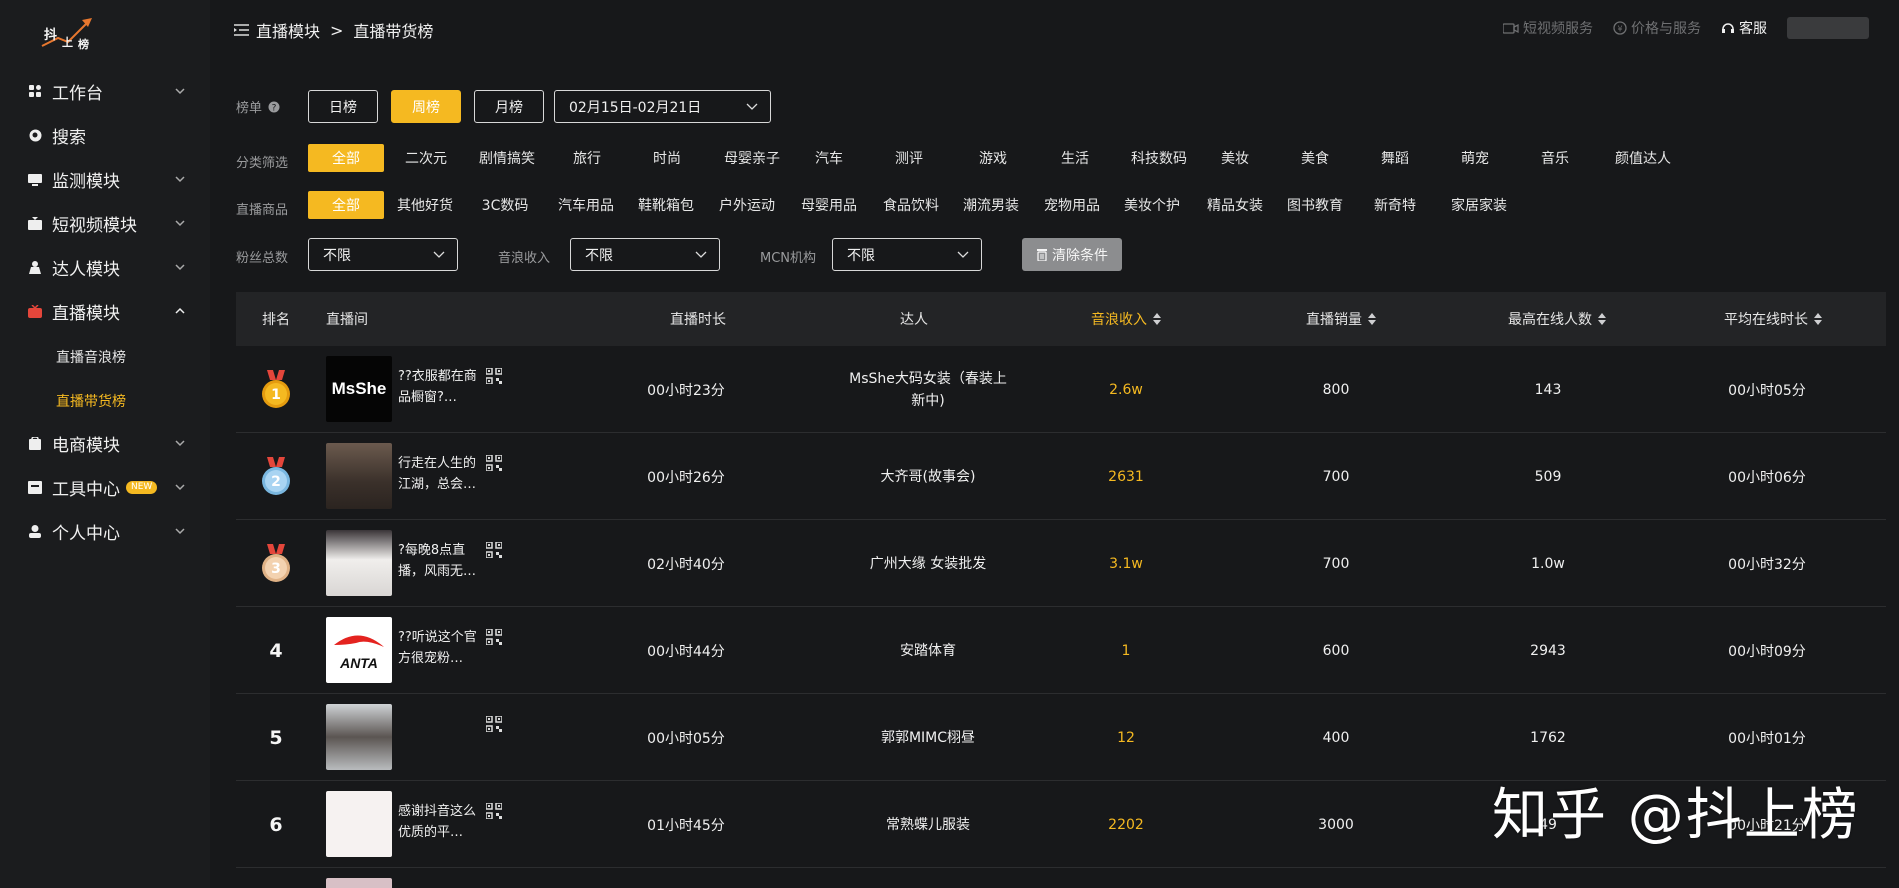 The width and height of the screenshot is (1899, 888). Describe the element at coordinates (1767, 477) in the screenshot. I see `avg-online-cell: 00小时06分` at that location.